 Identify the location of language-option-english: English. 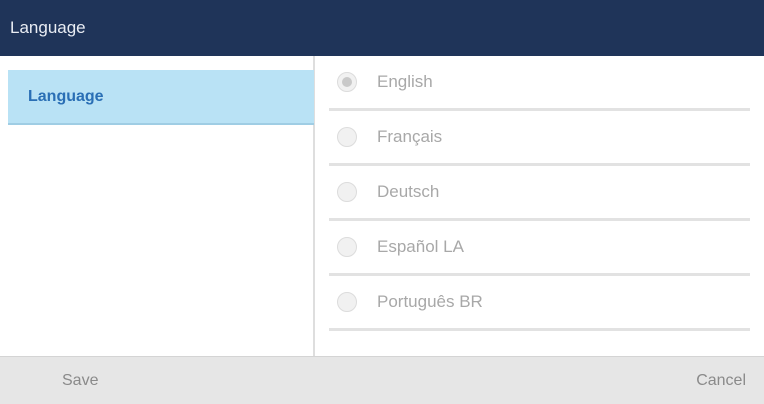
(539, 83).